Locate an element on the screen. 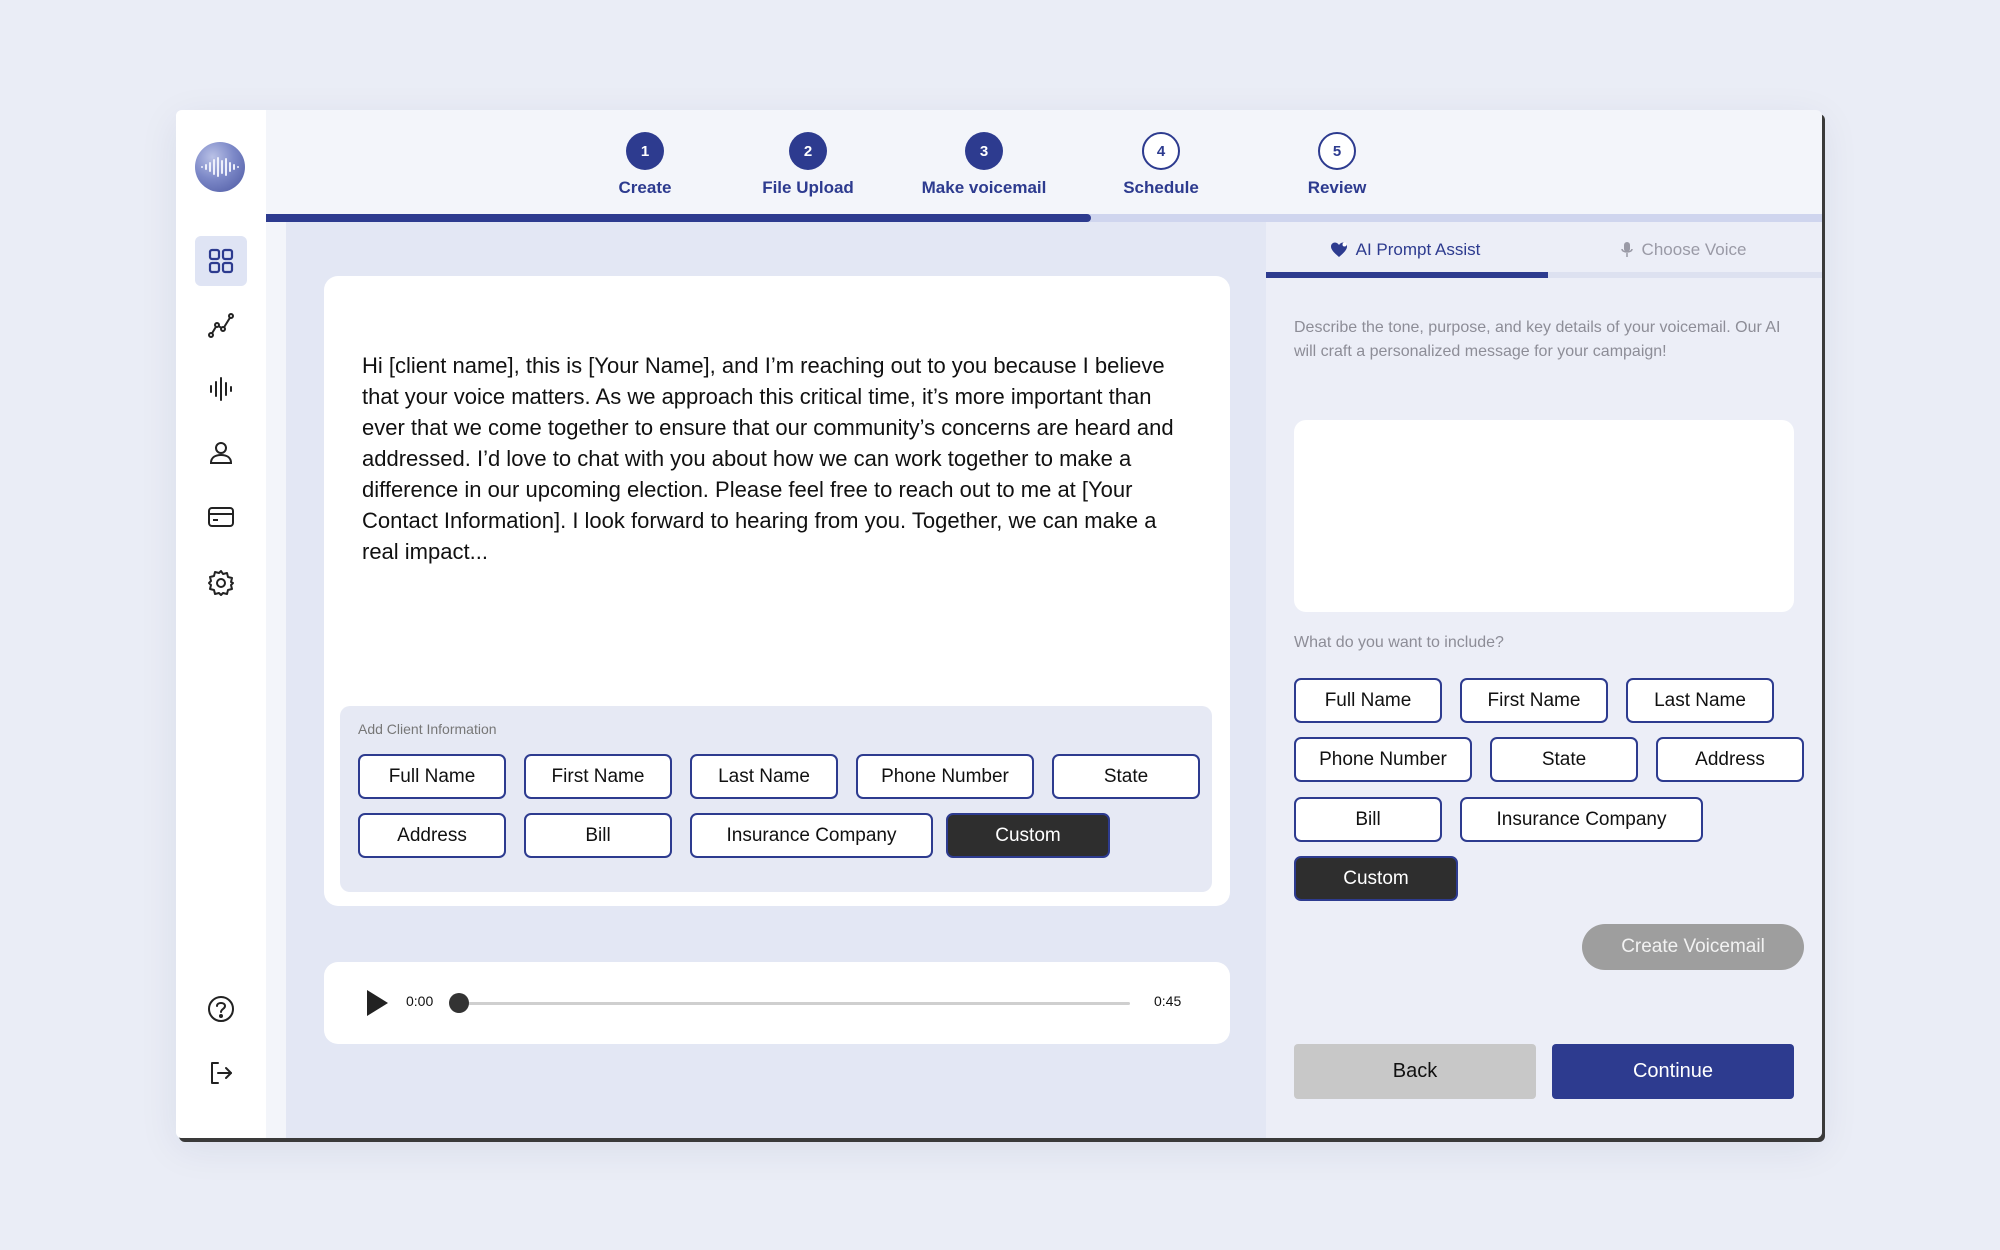  audio-seek-handle is located at coordinates (459, 1003).